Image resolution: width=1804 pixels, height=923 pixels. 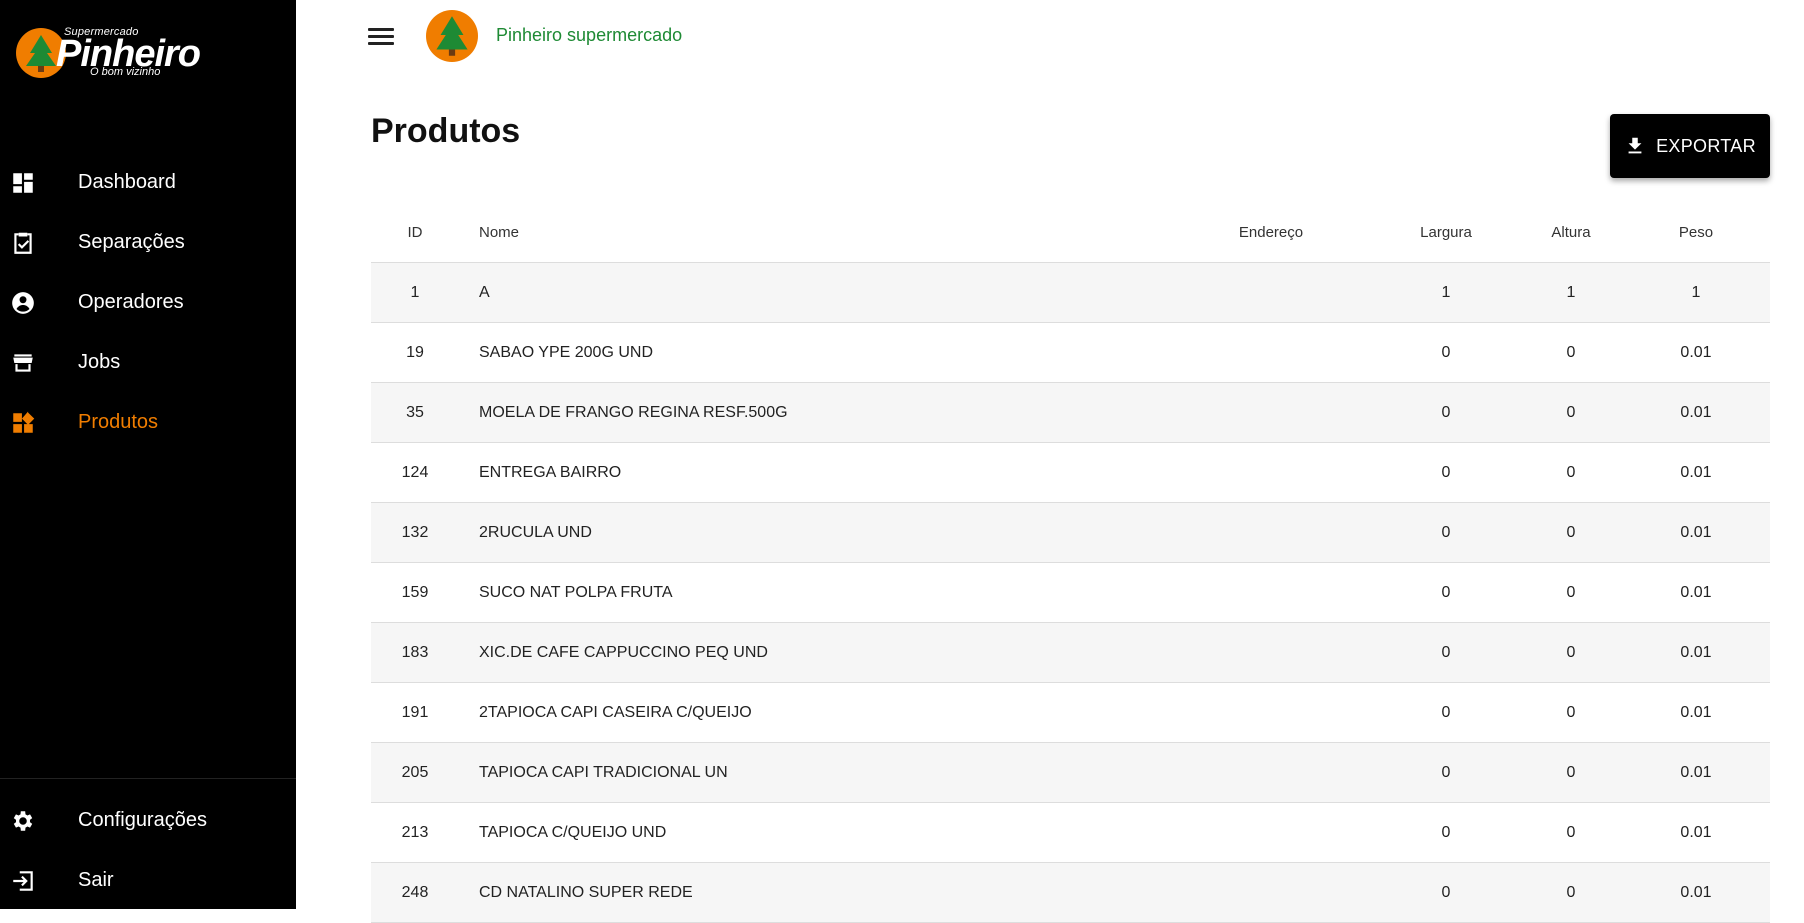 I want to click on cell-id: 159, so click(x=415, y=592).